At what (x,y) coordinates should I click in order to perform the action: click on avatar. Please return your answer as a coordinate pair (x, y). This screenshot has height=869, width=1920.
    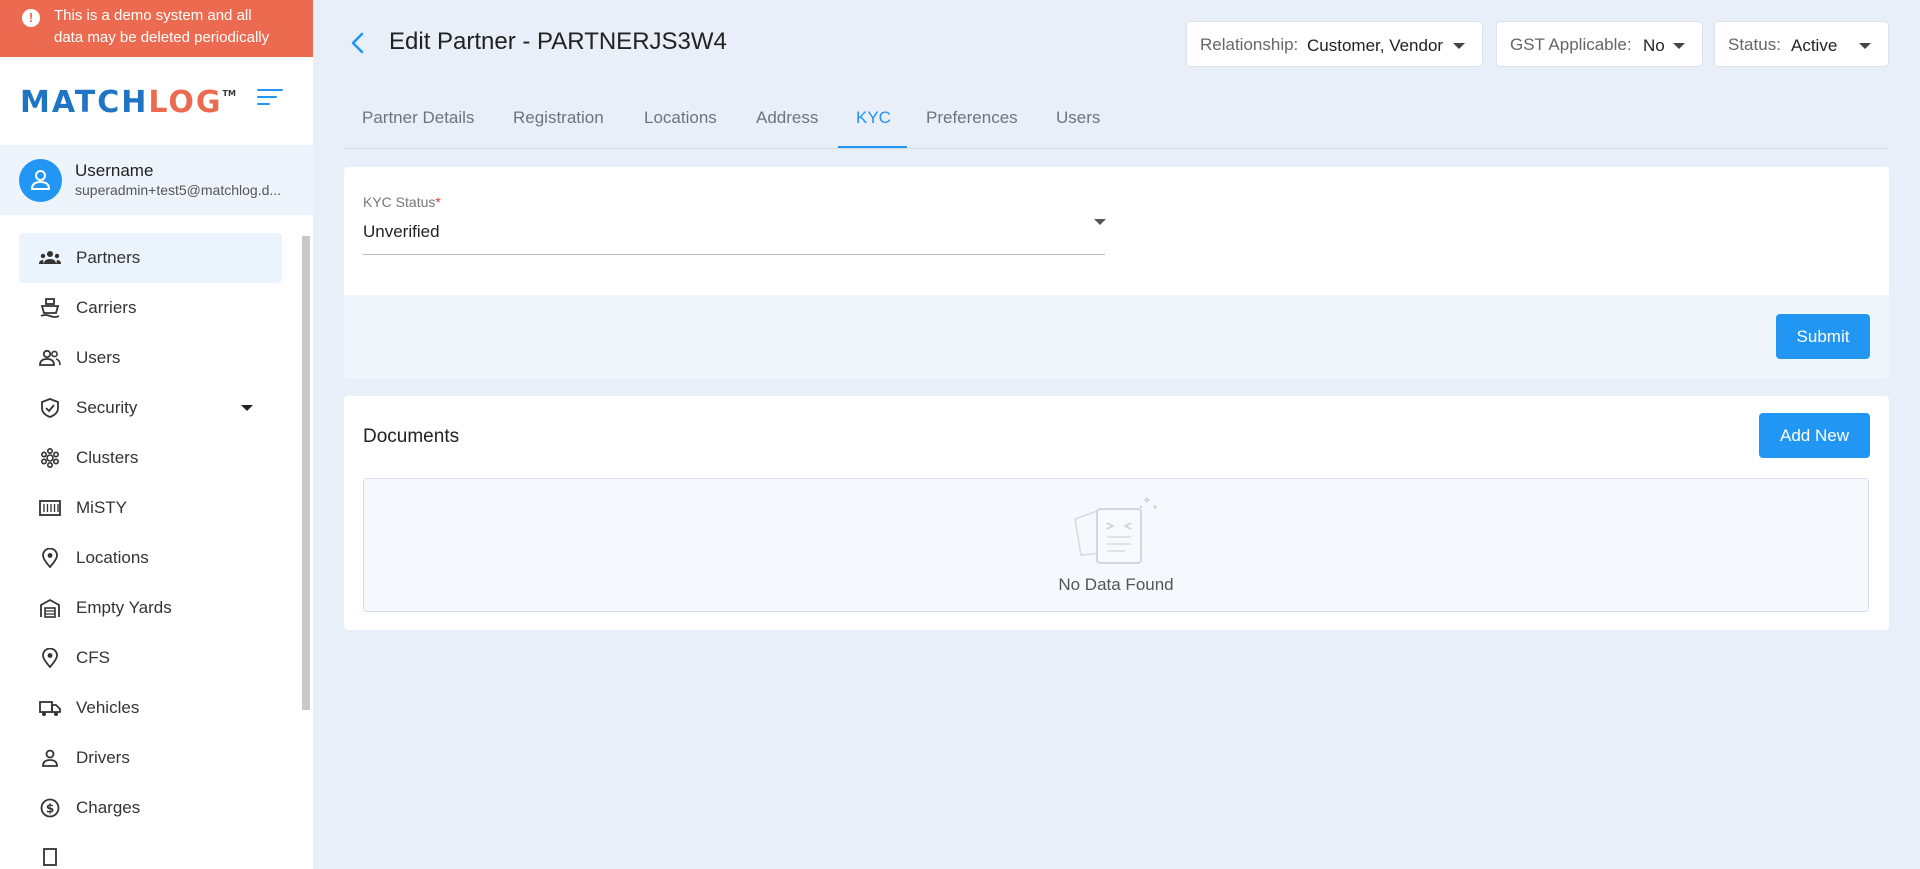
    Looking at the image, I should click on (40, 180).